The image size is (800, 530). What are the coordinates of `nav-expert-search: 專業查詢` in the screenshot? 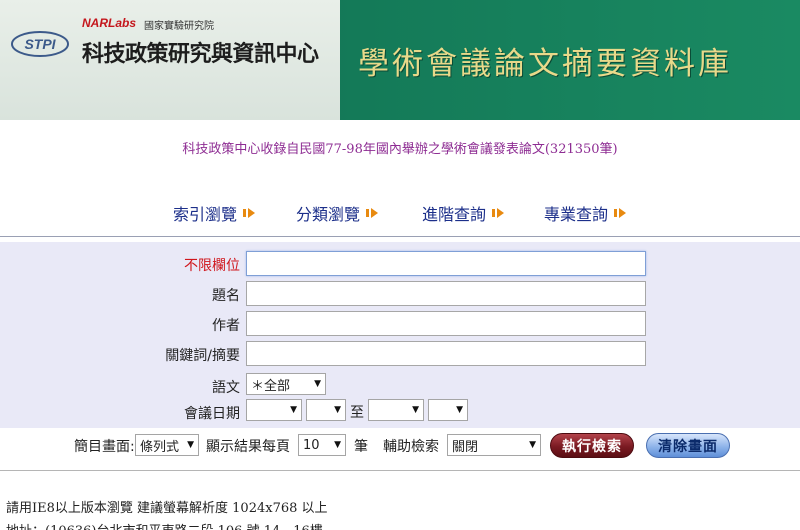 It's located at (585, 213).